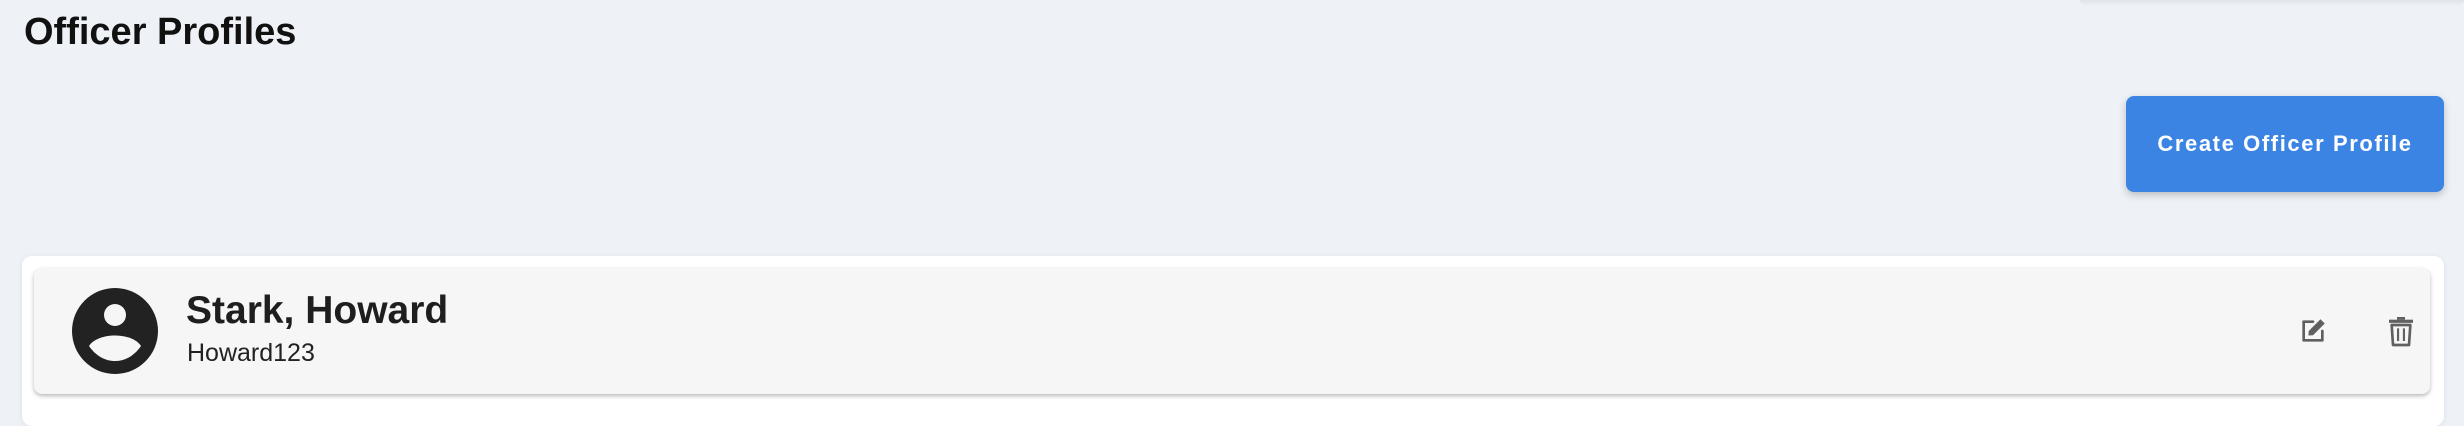 This screenshot has width=2464, height=426. I want to click on edit-icon, so click(2313, 332).